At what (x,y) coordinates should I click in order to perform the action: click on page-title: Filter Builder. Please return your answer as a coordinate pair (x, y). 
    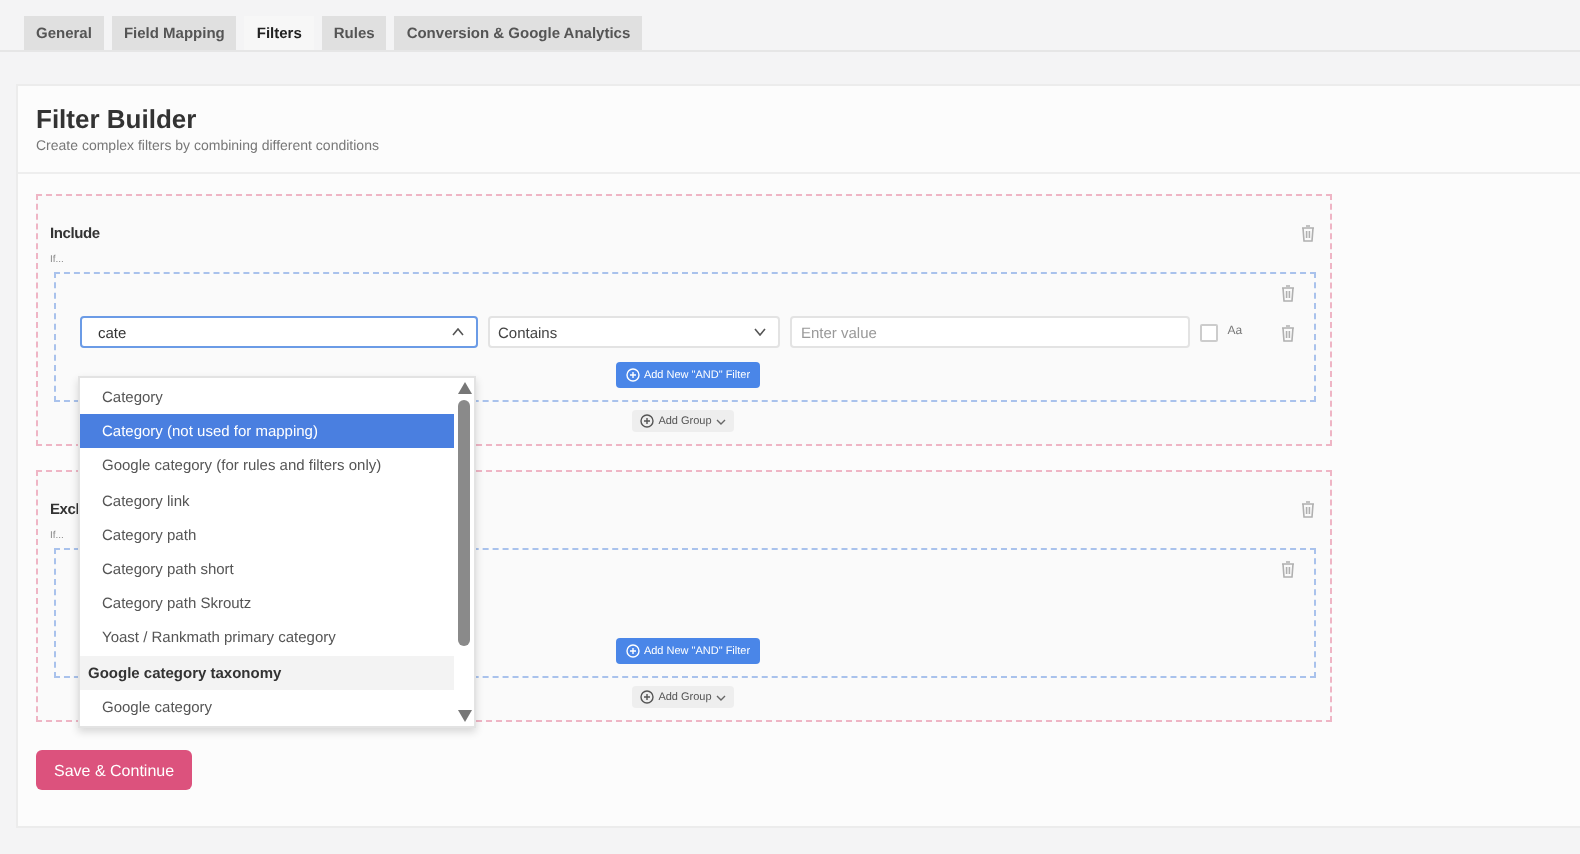
    Looking at the image, I should click on (117, 118).